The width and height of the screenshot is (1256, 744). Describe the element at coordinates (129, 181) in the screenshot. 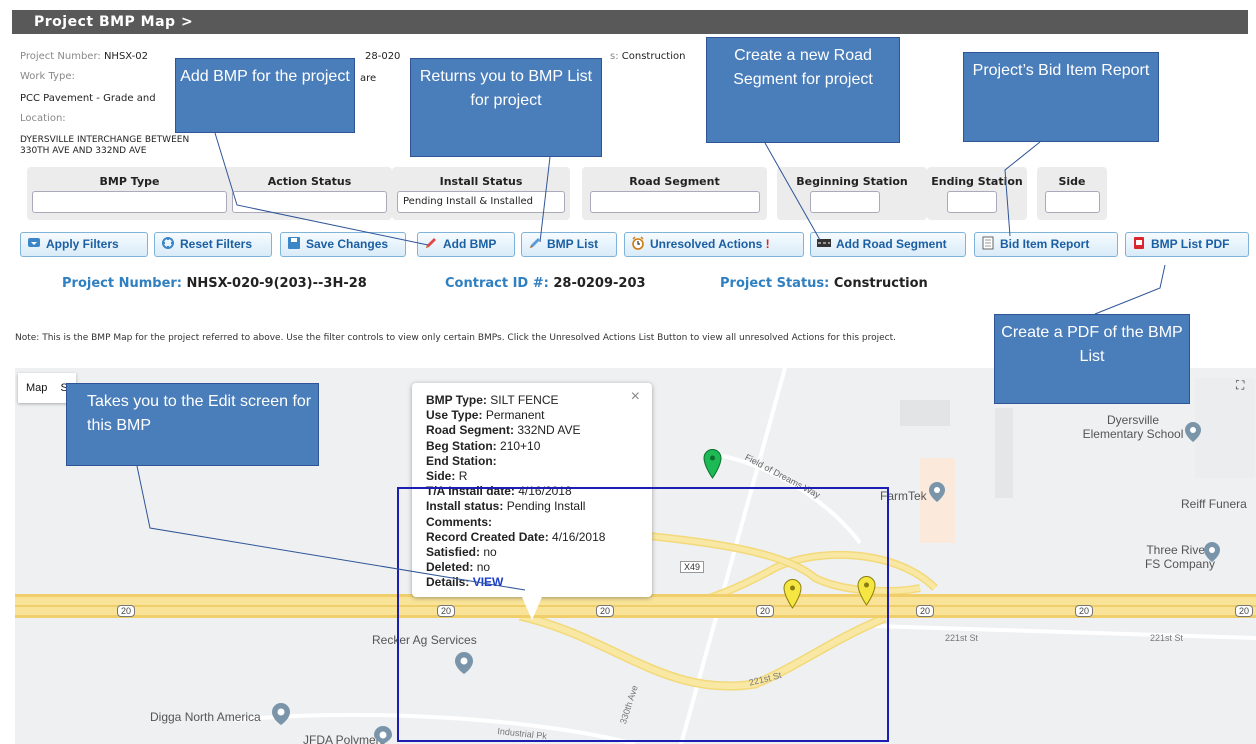

I see `filter-bmp-type-label: BMP Type` at that location.